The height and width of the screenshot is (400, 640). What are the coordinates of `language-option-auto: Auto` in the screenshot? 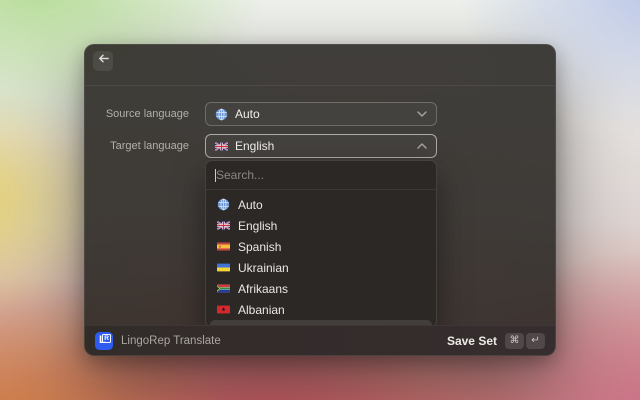 It's located at (321, 204).